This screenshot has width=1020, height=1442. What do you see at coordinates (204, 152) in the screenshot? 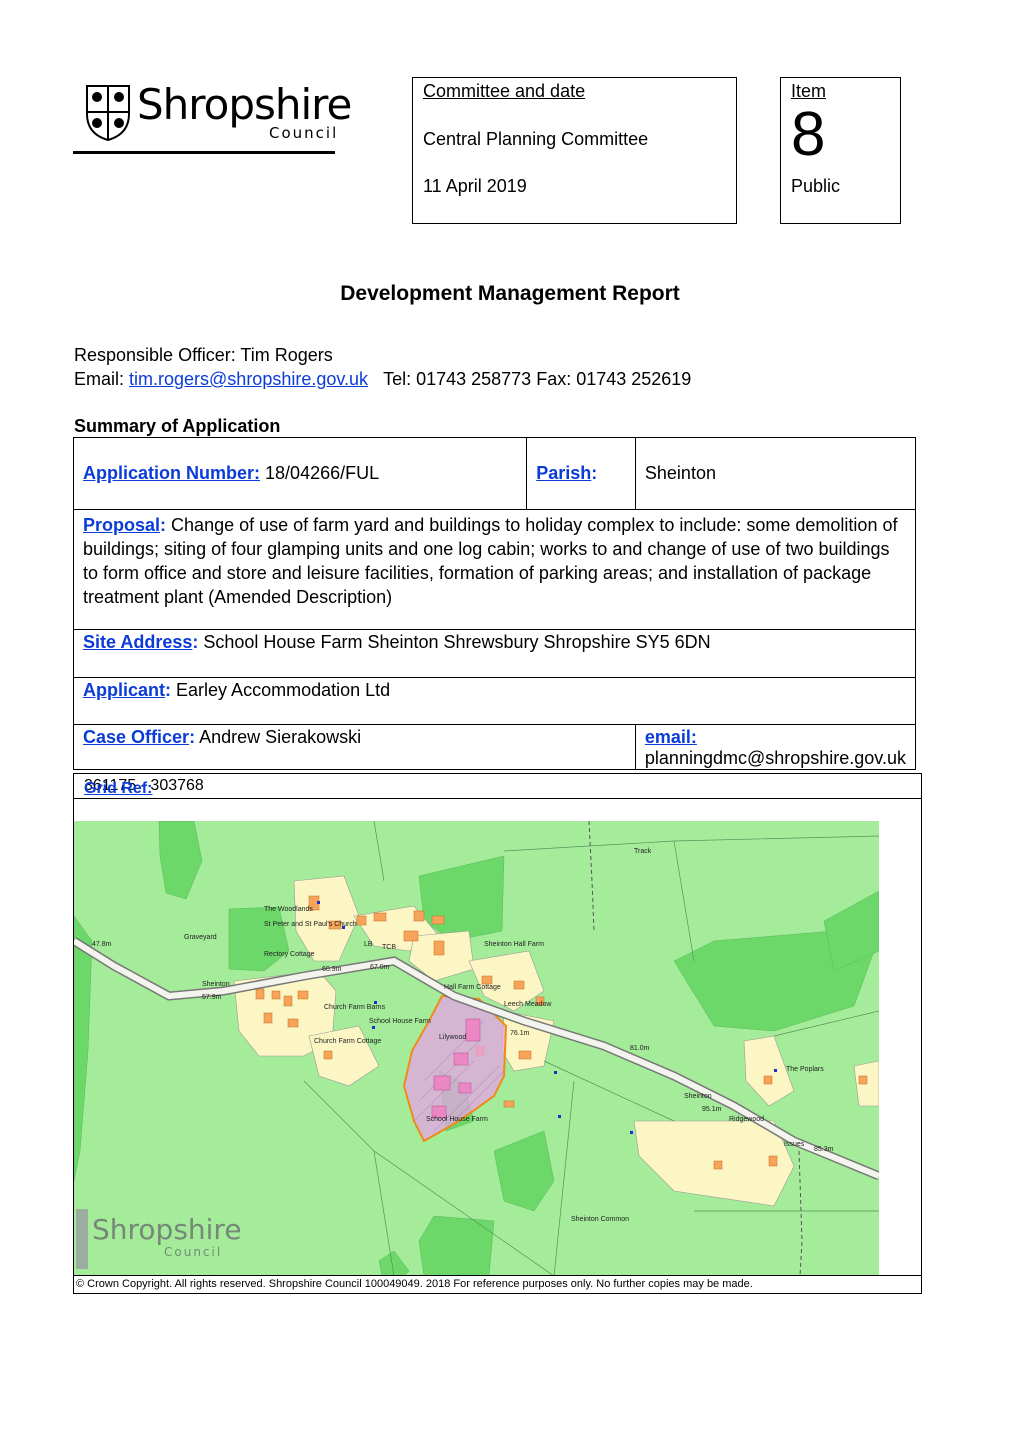
I see `logo-underline` at bounding box center [204, 152].